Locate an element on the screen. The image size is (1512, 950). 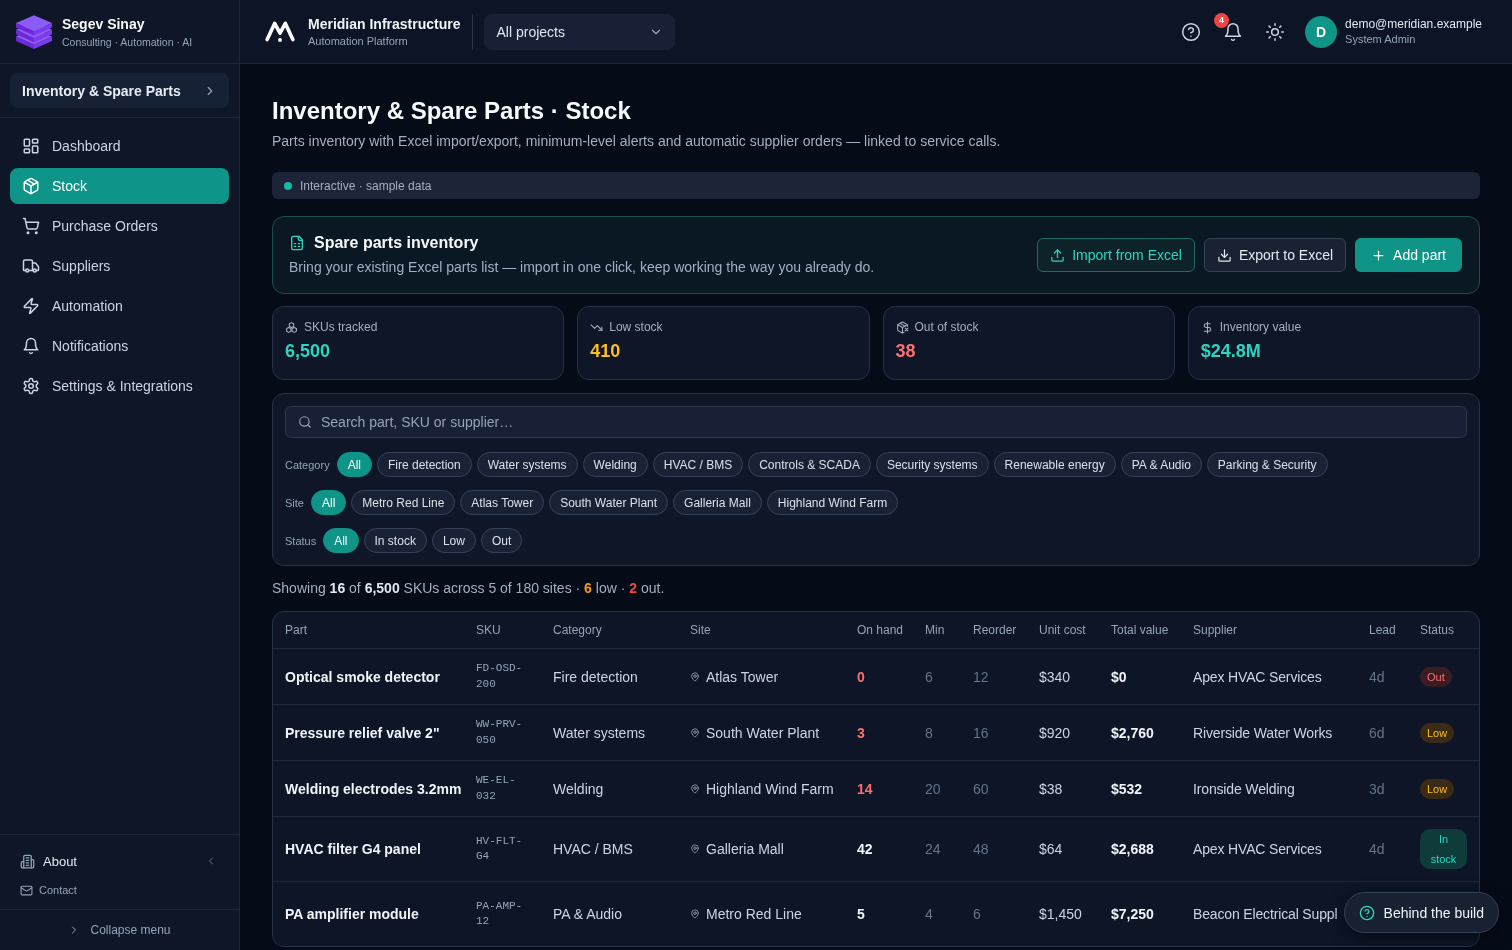
table-cell: Pressure relief valve 2" is located at coordinates (362, 732).